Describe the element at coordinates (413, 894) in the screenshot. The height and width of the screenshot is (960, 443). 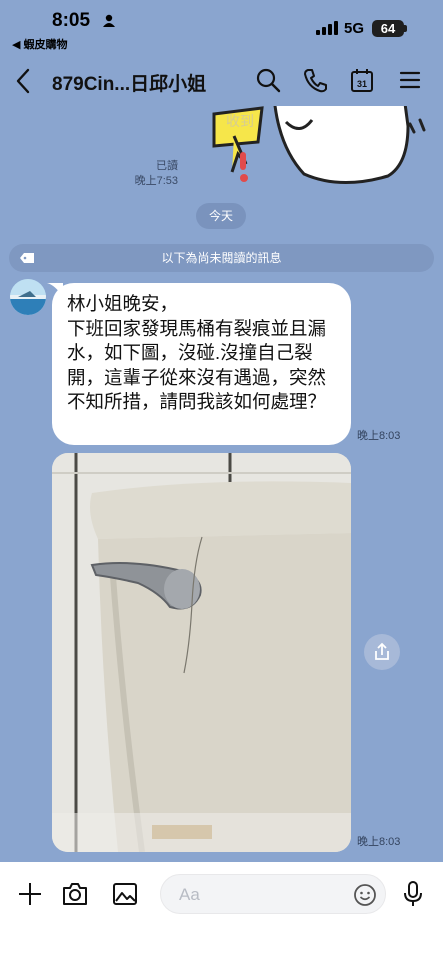
I see `microphone-icon` at that location.